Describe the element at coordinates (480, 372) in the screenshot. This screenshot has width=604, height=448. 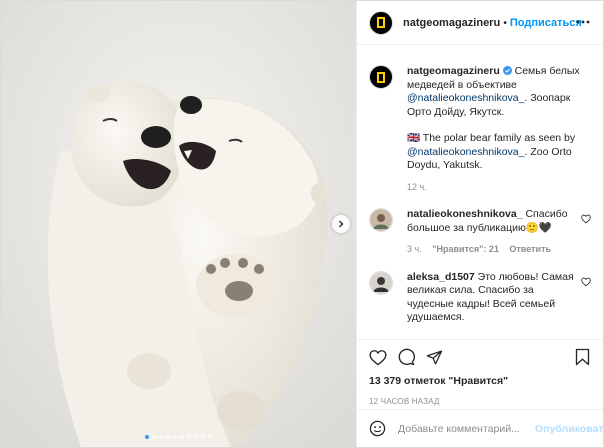
I see `post-actions: 13 379 отметок "Нравится" 12 ЧАСОВ НАЗАД` at that location.